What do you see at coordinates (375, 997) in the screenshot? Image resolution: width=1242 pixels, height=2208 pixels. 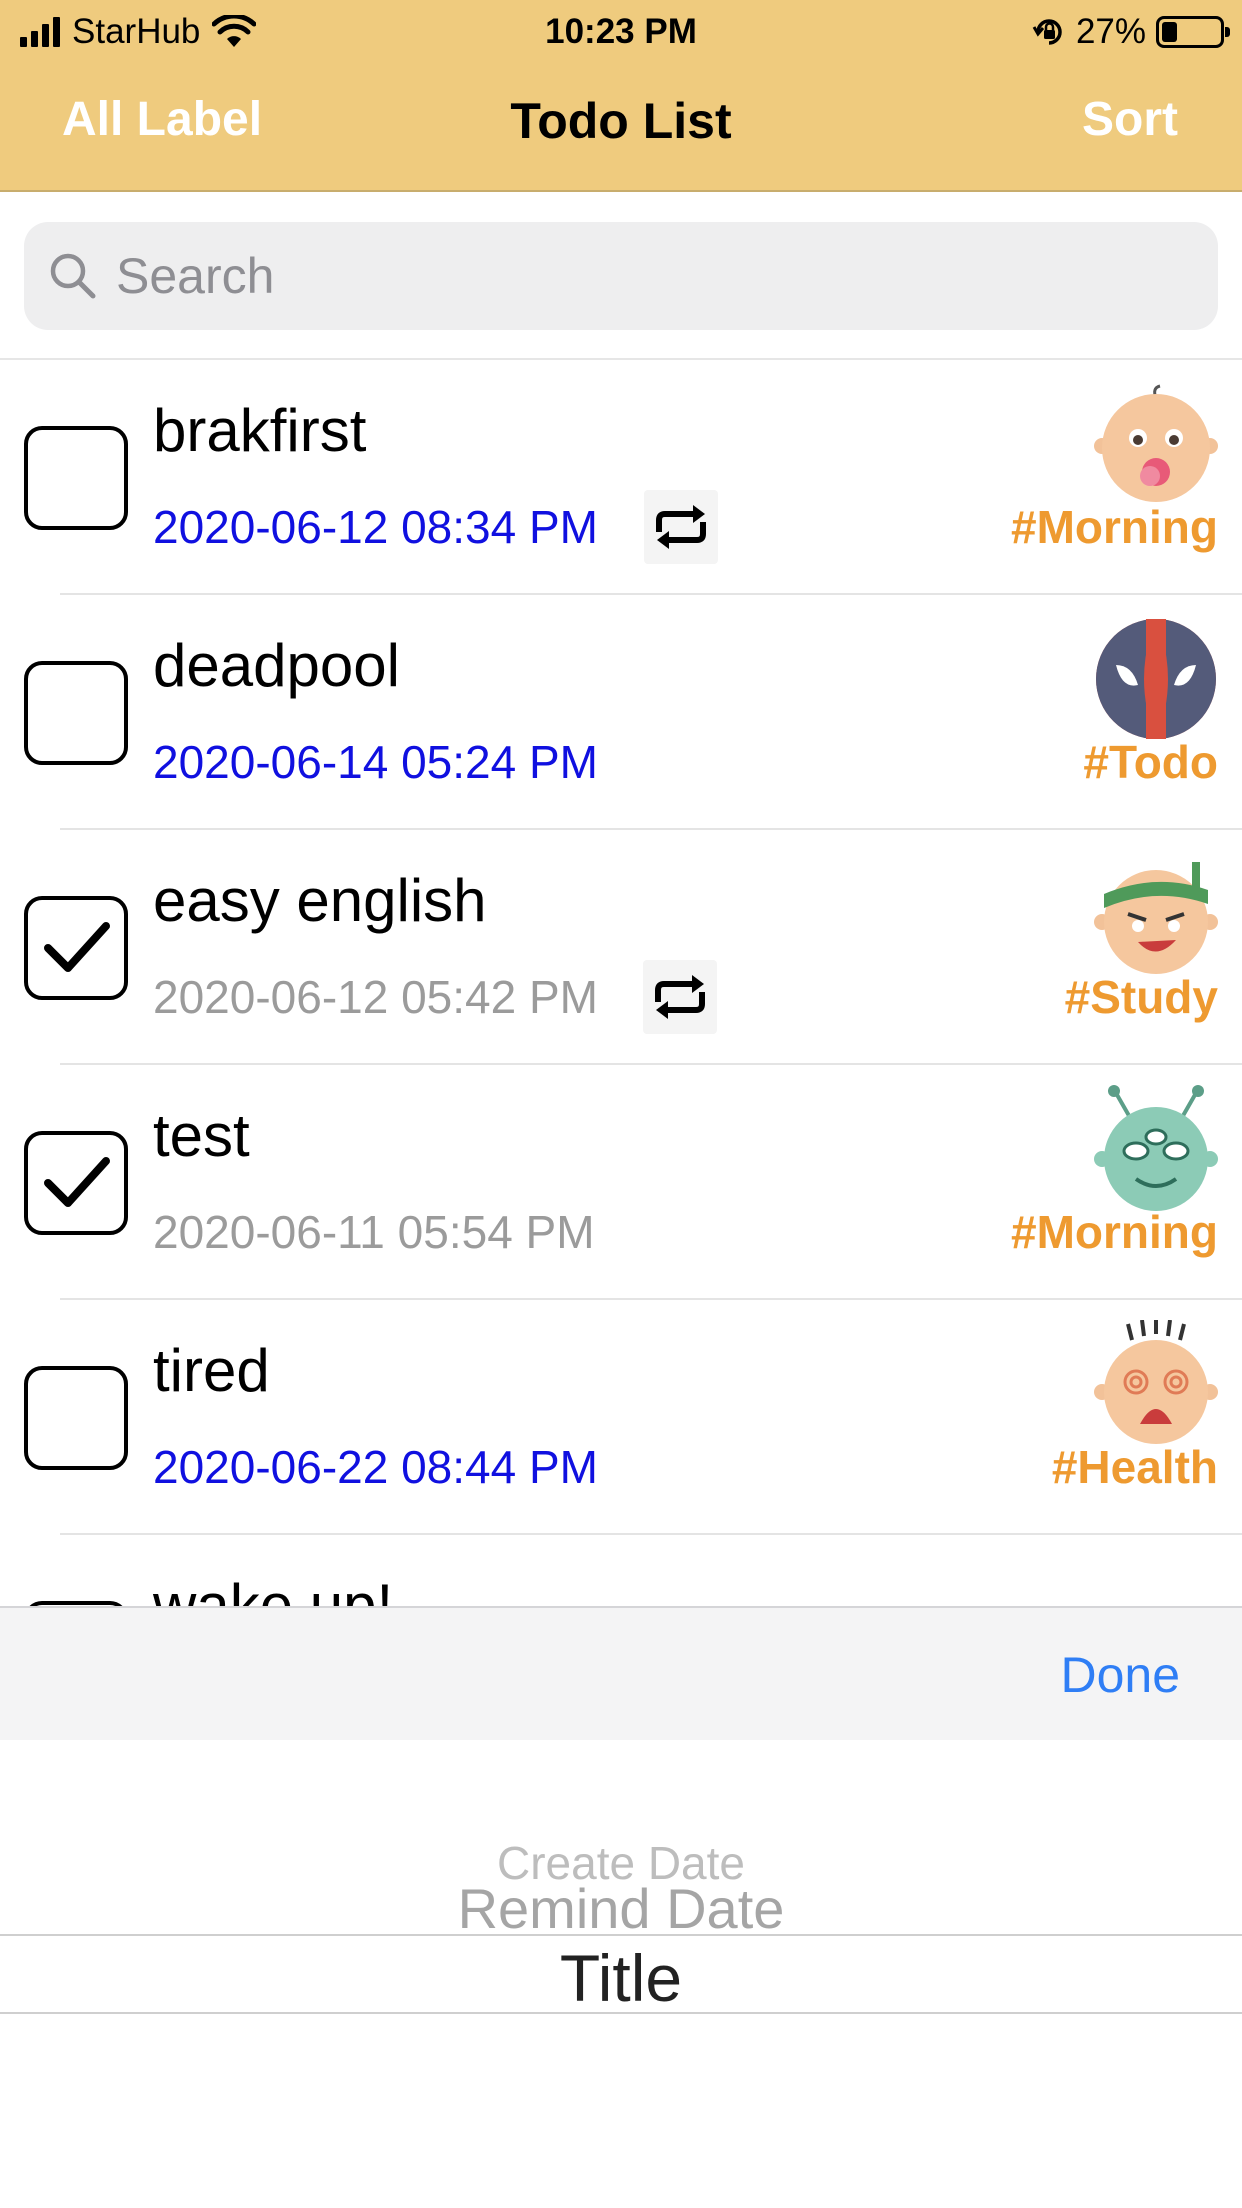 I see `todo-date: 2020-06-12 05:42 PM` at bounding box center [375, 997].